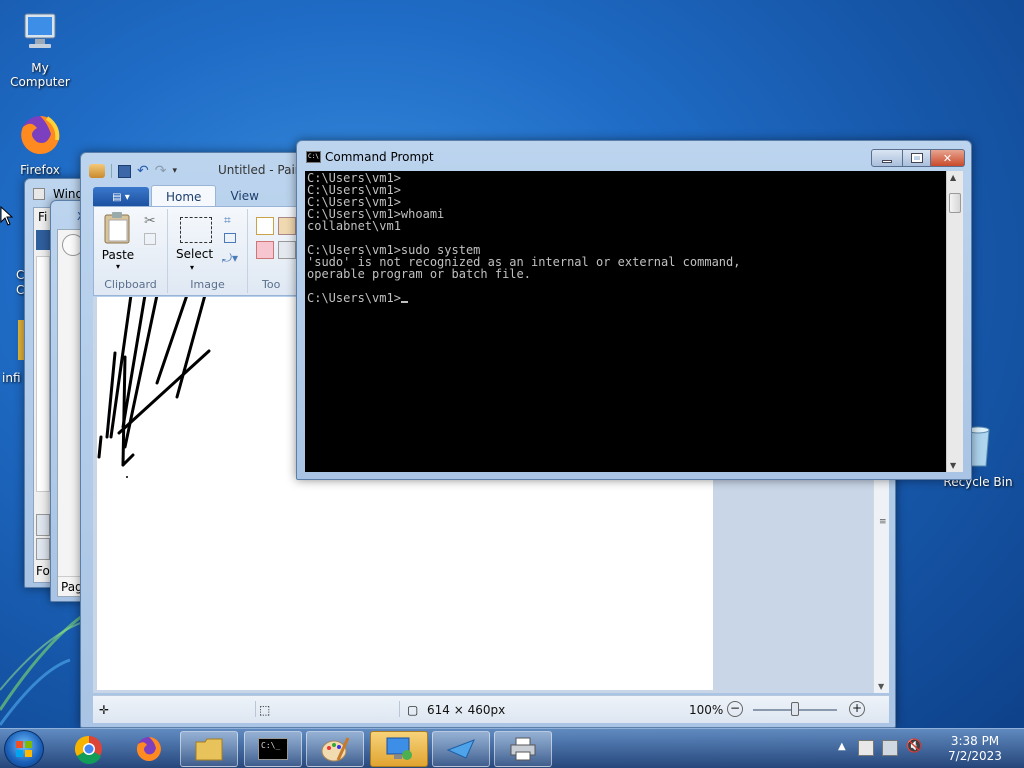 The width and height of the screenshot is (1024, 768). I want to click on paint-palette-icon, so click(335, 749).